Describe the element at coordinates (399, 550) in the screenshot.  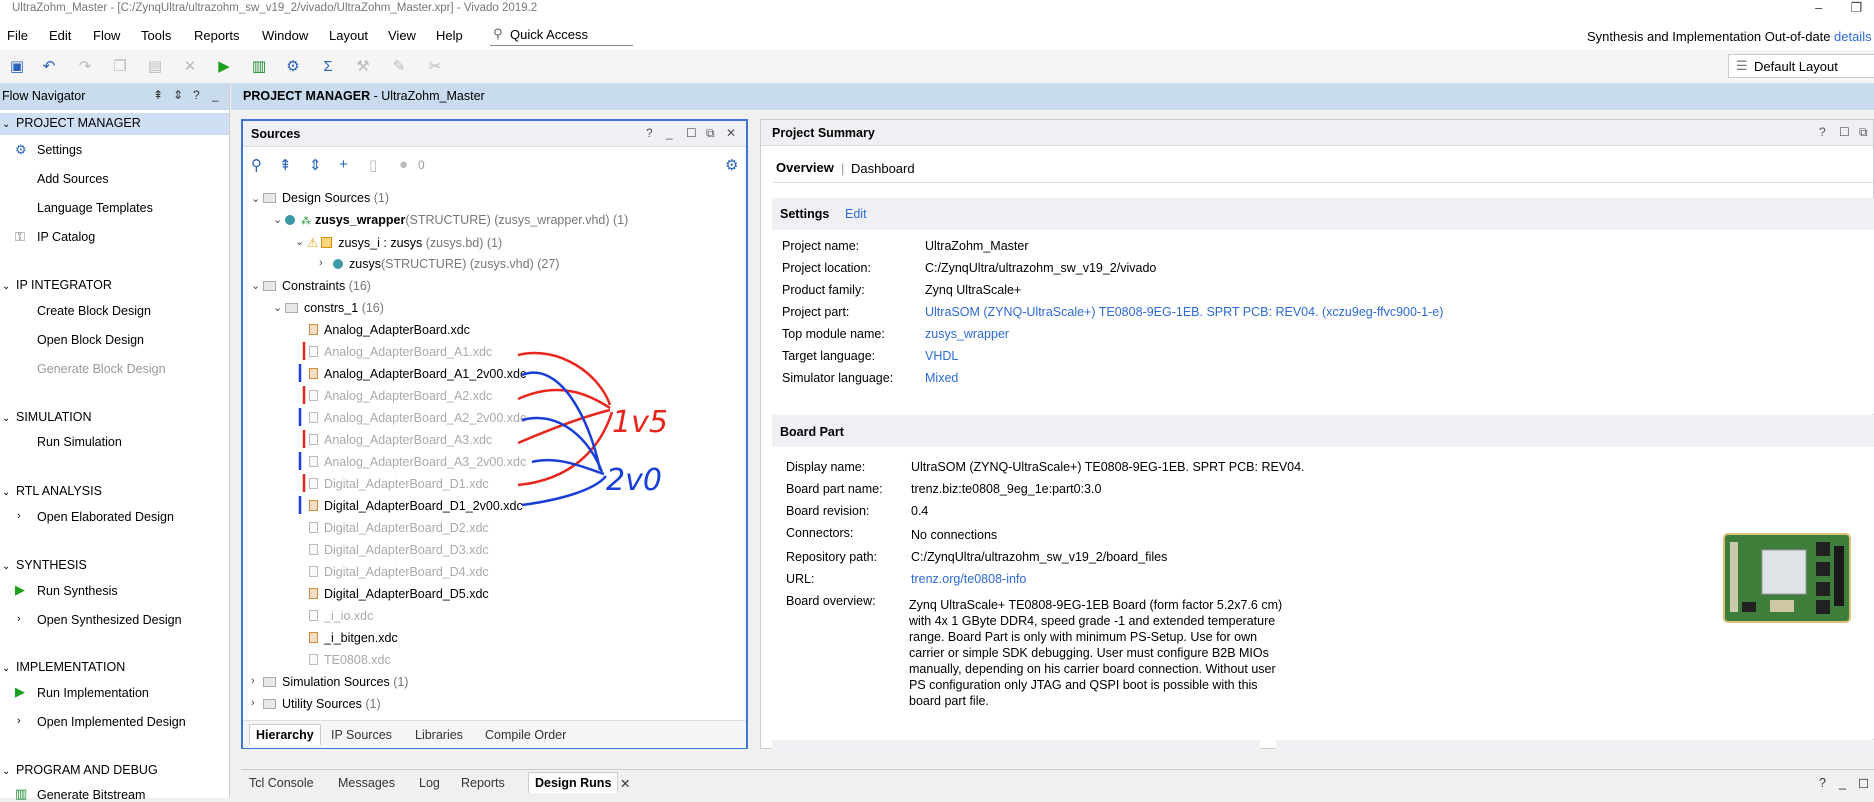
I see `constraint-file: Digital_AdapterBoard_D3.xdc` at that location.